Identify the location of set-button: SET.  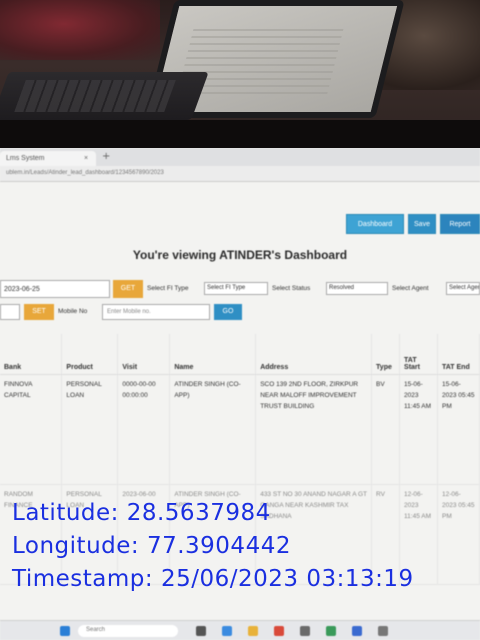
(39, 312).